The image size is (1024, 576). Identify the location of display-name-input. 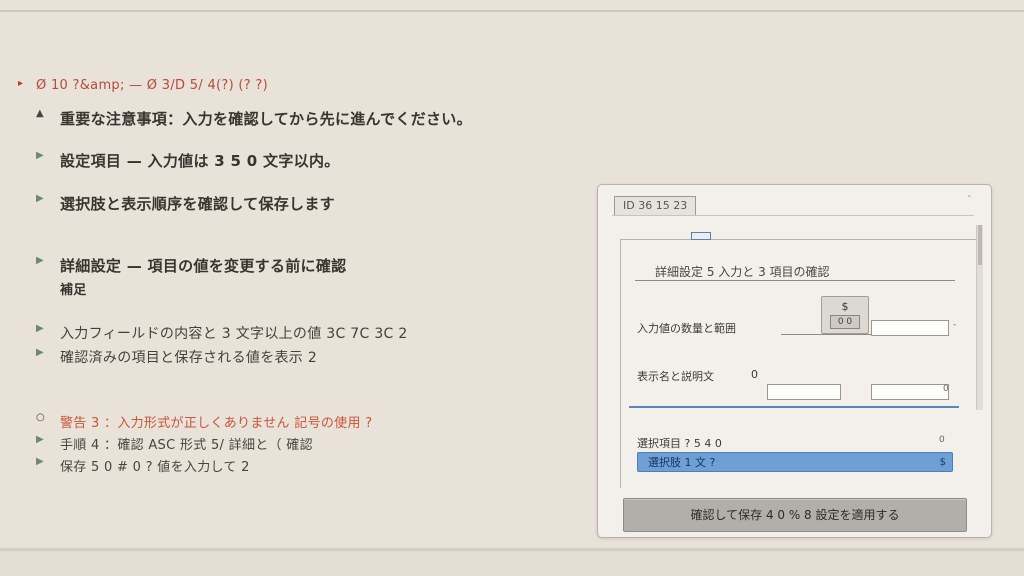
(804, 392).